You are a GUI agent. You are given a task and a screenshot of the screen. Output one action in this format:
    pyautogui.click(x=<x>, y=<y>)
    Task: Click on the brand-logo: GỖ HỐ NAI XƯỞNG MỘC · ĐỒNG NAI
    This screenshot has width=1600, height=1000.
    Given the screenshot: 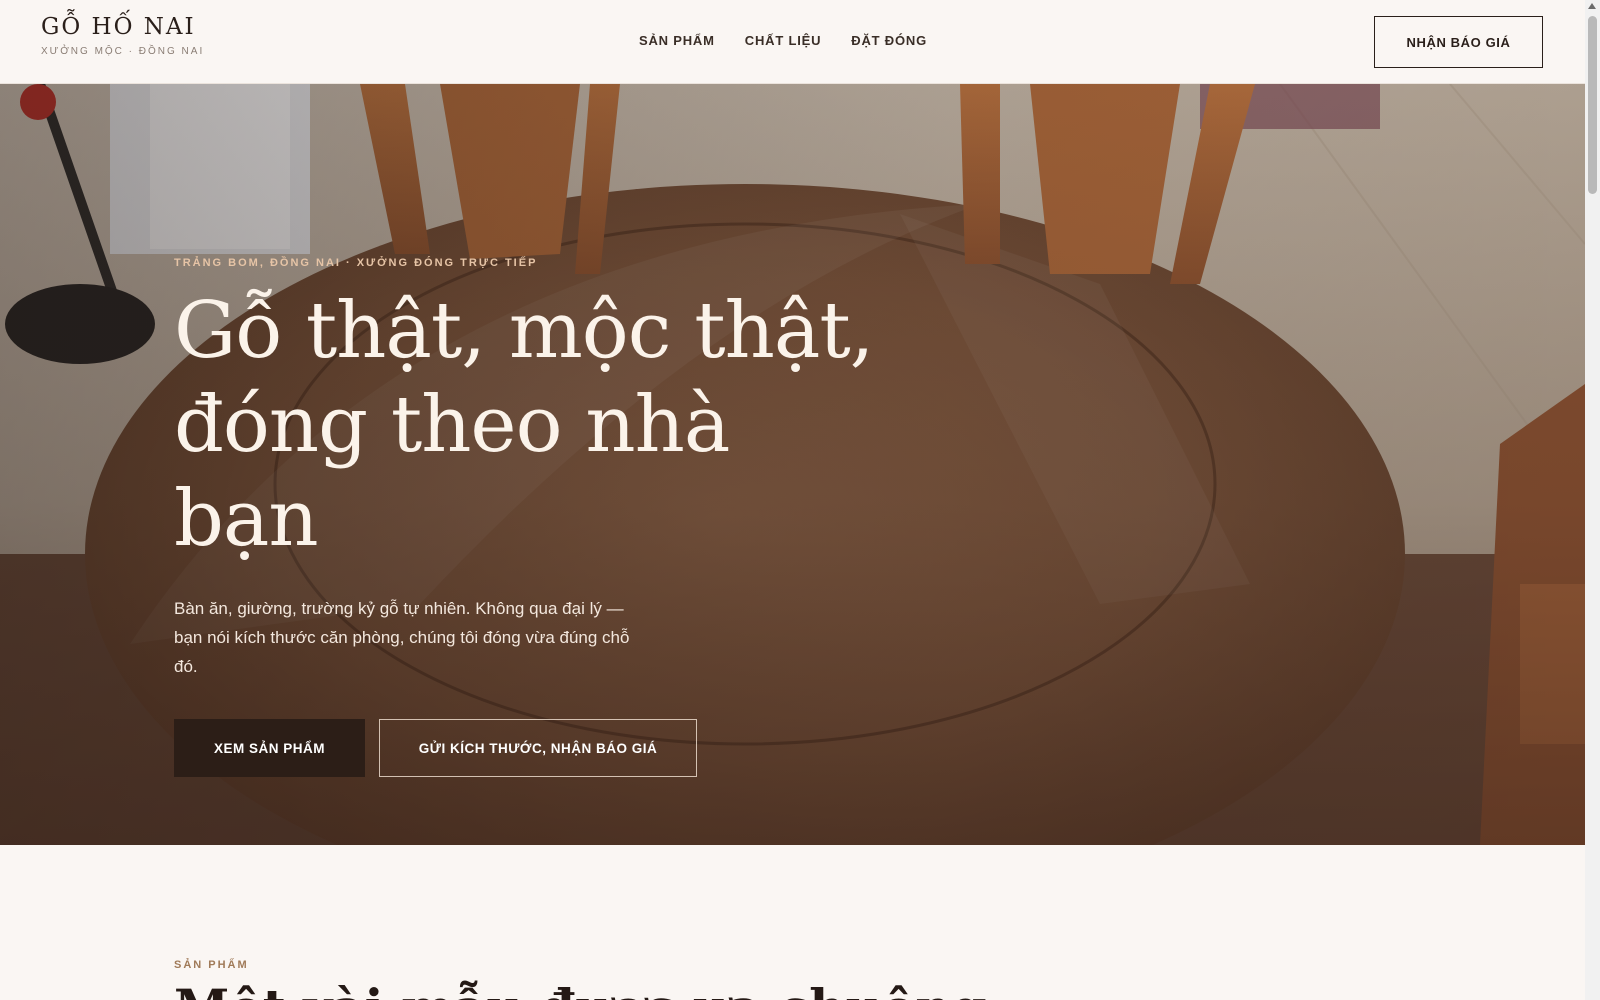 What is the action you would take?
    pyautogui.click(x=122, y=34)
    